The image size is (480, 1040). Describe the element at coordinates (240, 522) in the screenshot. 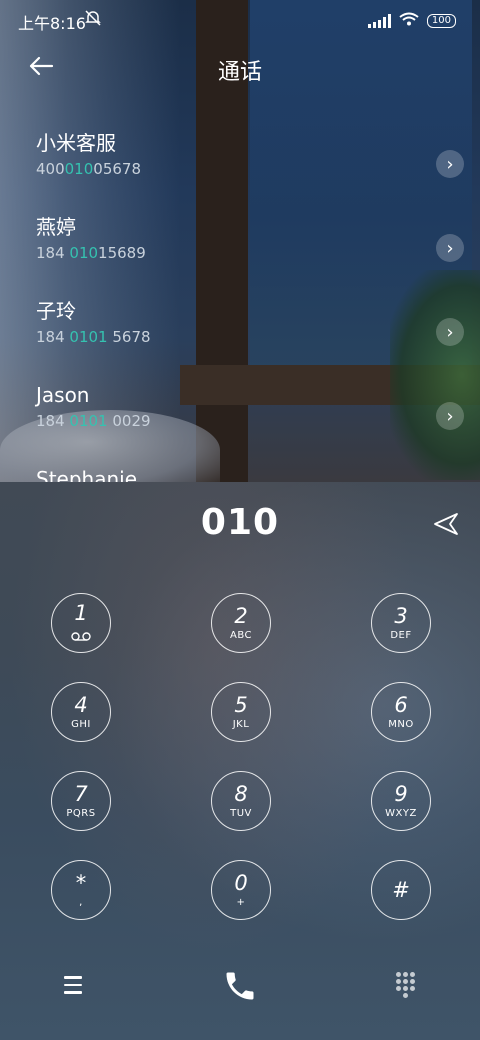

I see `dial-input: 010` at that location.